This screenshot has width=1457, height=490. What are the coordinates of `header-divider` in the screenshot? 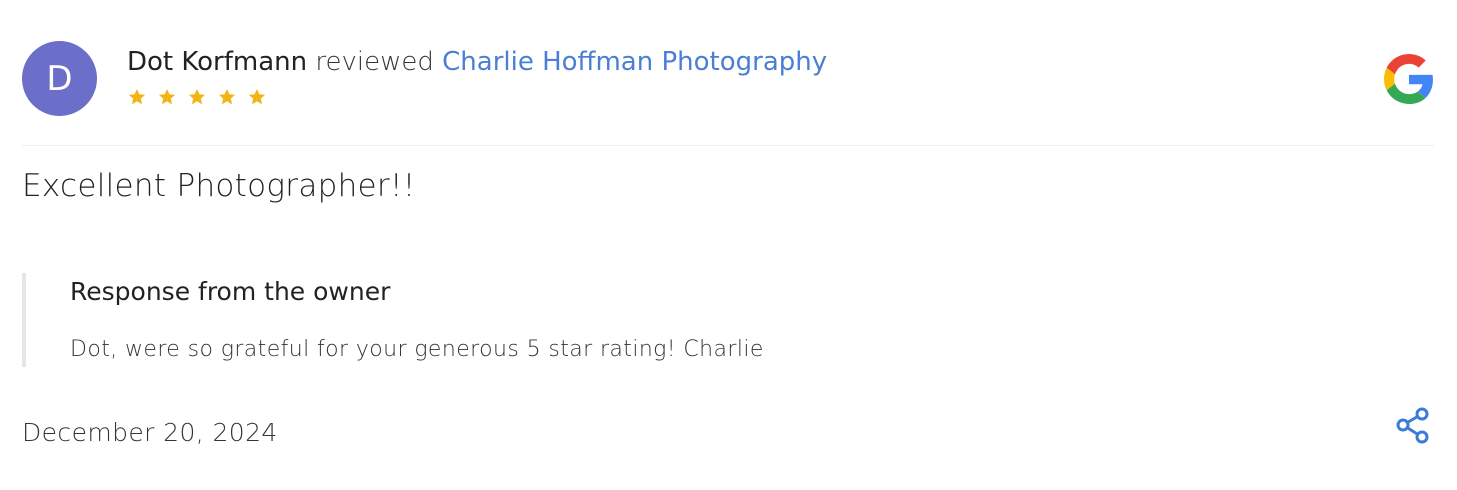 It's located at (728, 145).